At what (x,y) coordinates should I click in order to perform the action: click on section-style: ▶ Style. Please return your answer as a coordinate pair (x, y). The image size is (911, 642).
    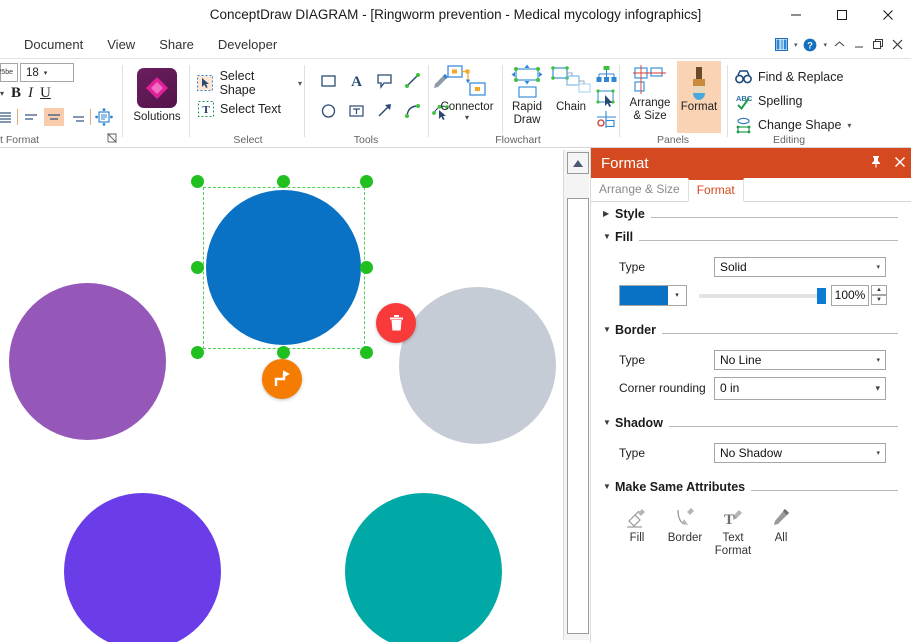
    Looking at the image, I should click on (751, 213).